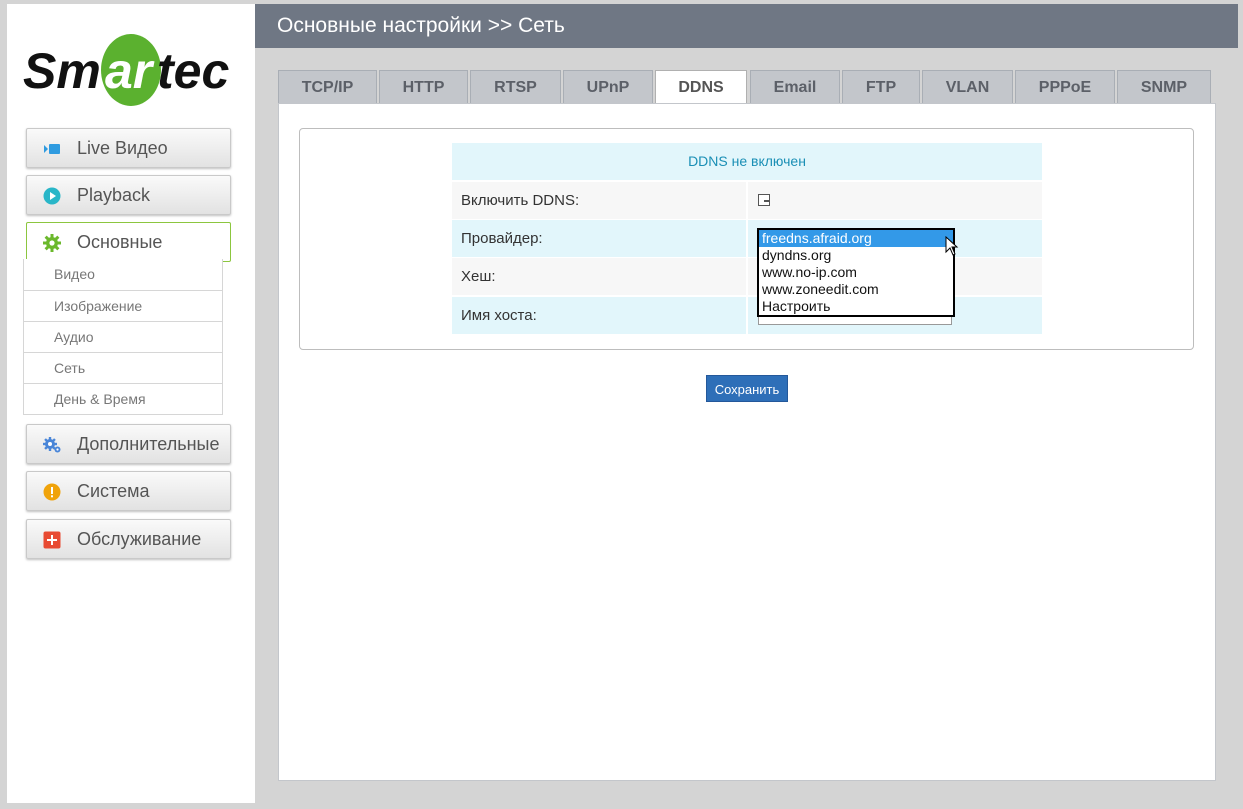  Describe the element at coordinates (123, 398) in the screenshot. I see `submenu-item-datetime: День & Время` at that location.